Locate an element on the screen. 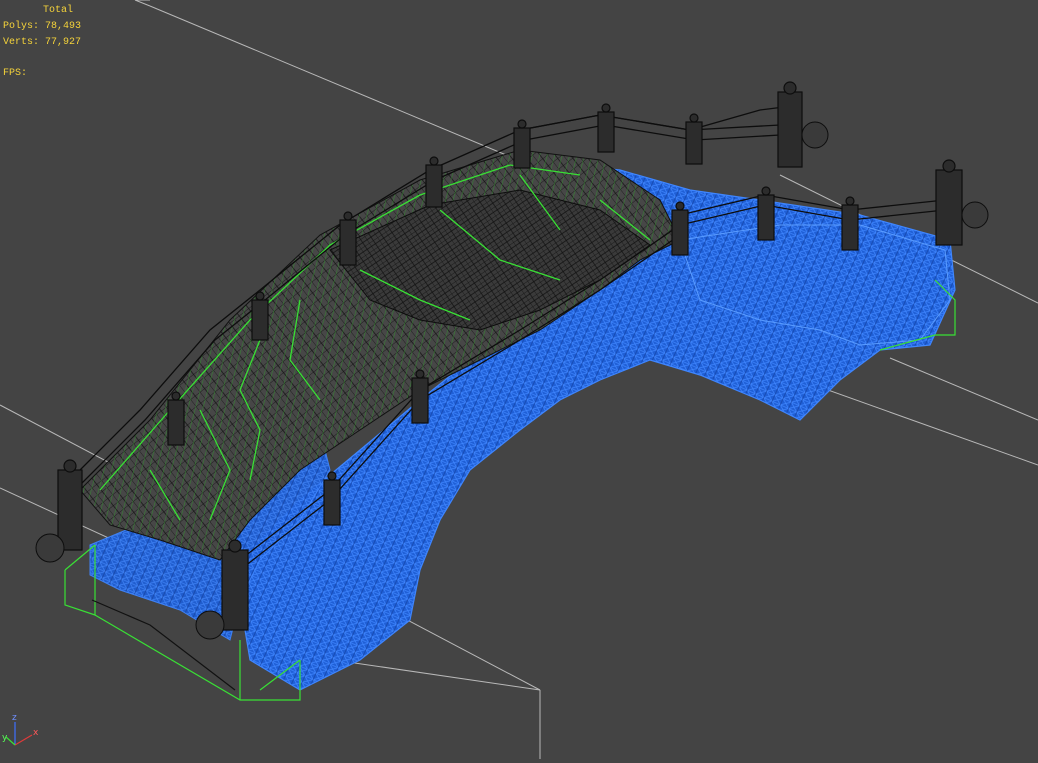 The image size is (1038, 763). polys-label: Polys: is located at coordinates (21, 26).